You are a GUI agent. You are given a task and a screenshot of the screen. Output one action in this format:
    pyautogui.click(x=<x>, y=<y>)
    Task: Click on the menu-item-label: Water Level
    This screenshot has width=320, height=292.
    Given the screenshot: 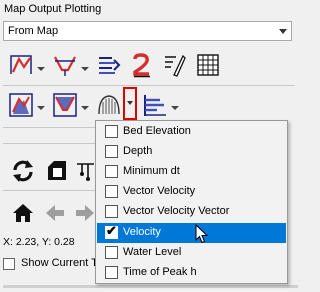 What is the action you would take?
    pyautogui.click(x=152, y=252)
    